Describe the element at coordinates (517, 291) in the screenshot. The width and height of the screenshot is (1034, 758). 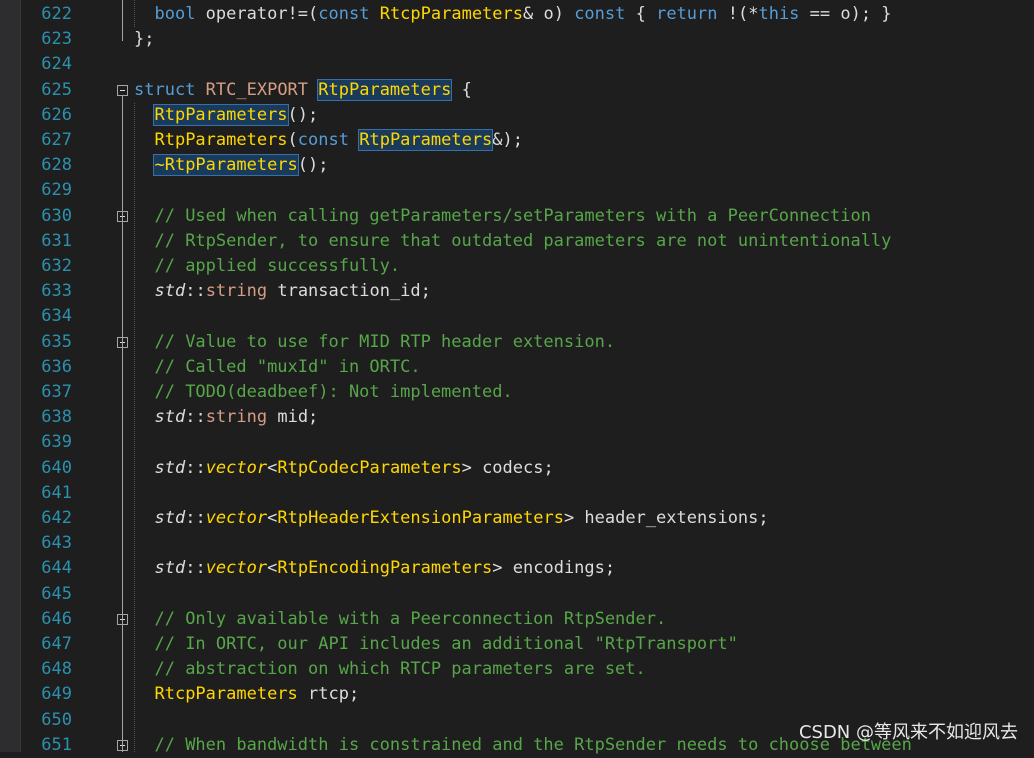
I see `code-line: 633 std::string transaction_id;` at that location.